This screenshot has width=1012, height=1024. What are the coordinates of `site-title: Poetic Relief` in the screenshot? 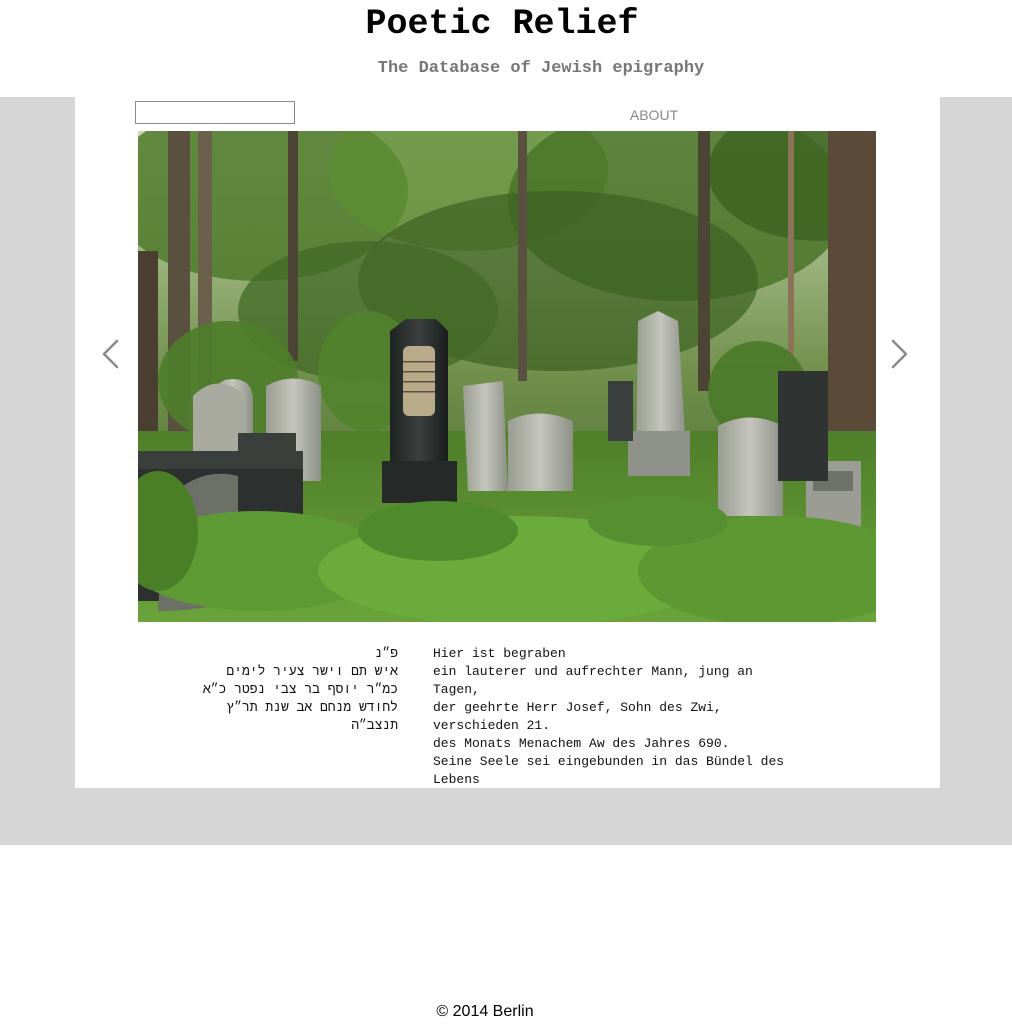 It's located at (502, 24).